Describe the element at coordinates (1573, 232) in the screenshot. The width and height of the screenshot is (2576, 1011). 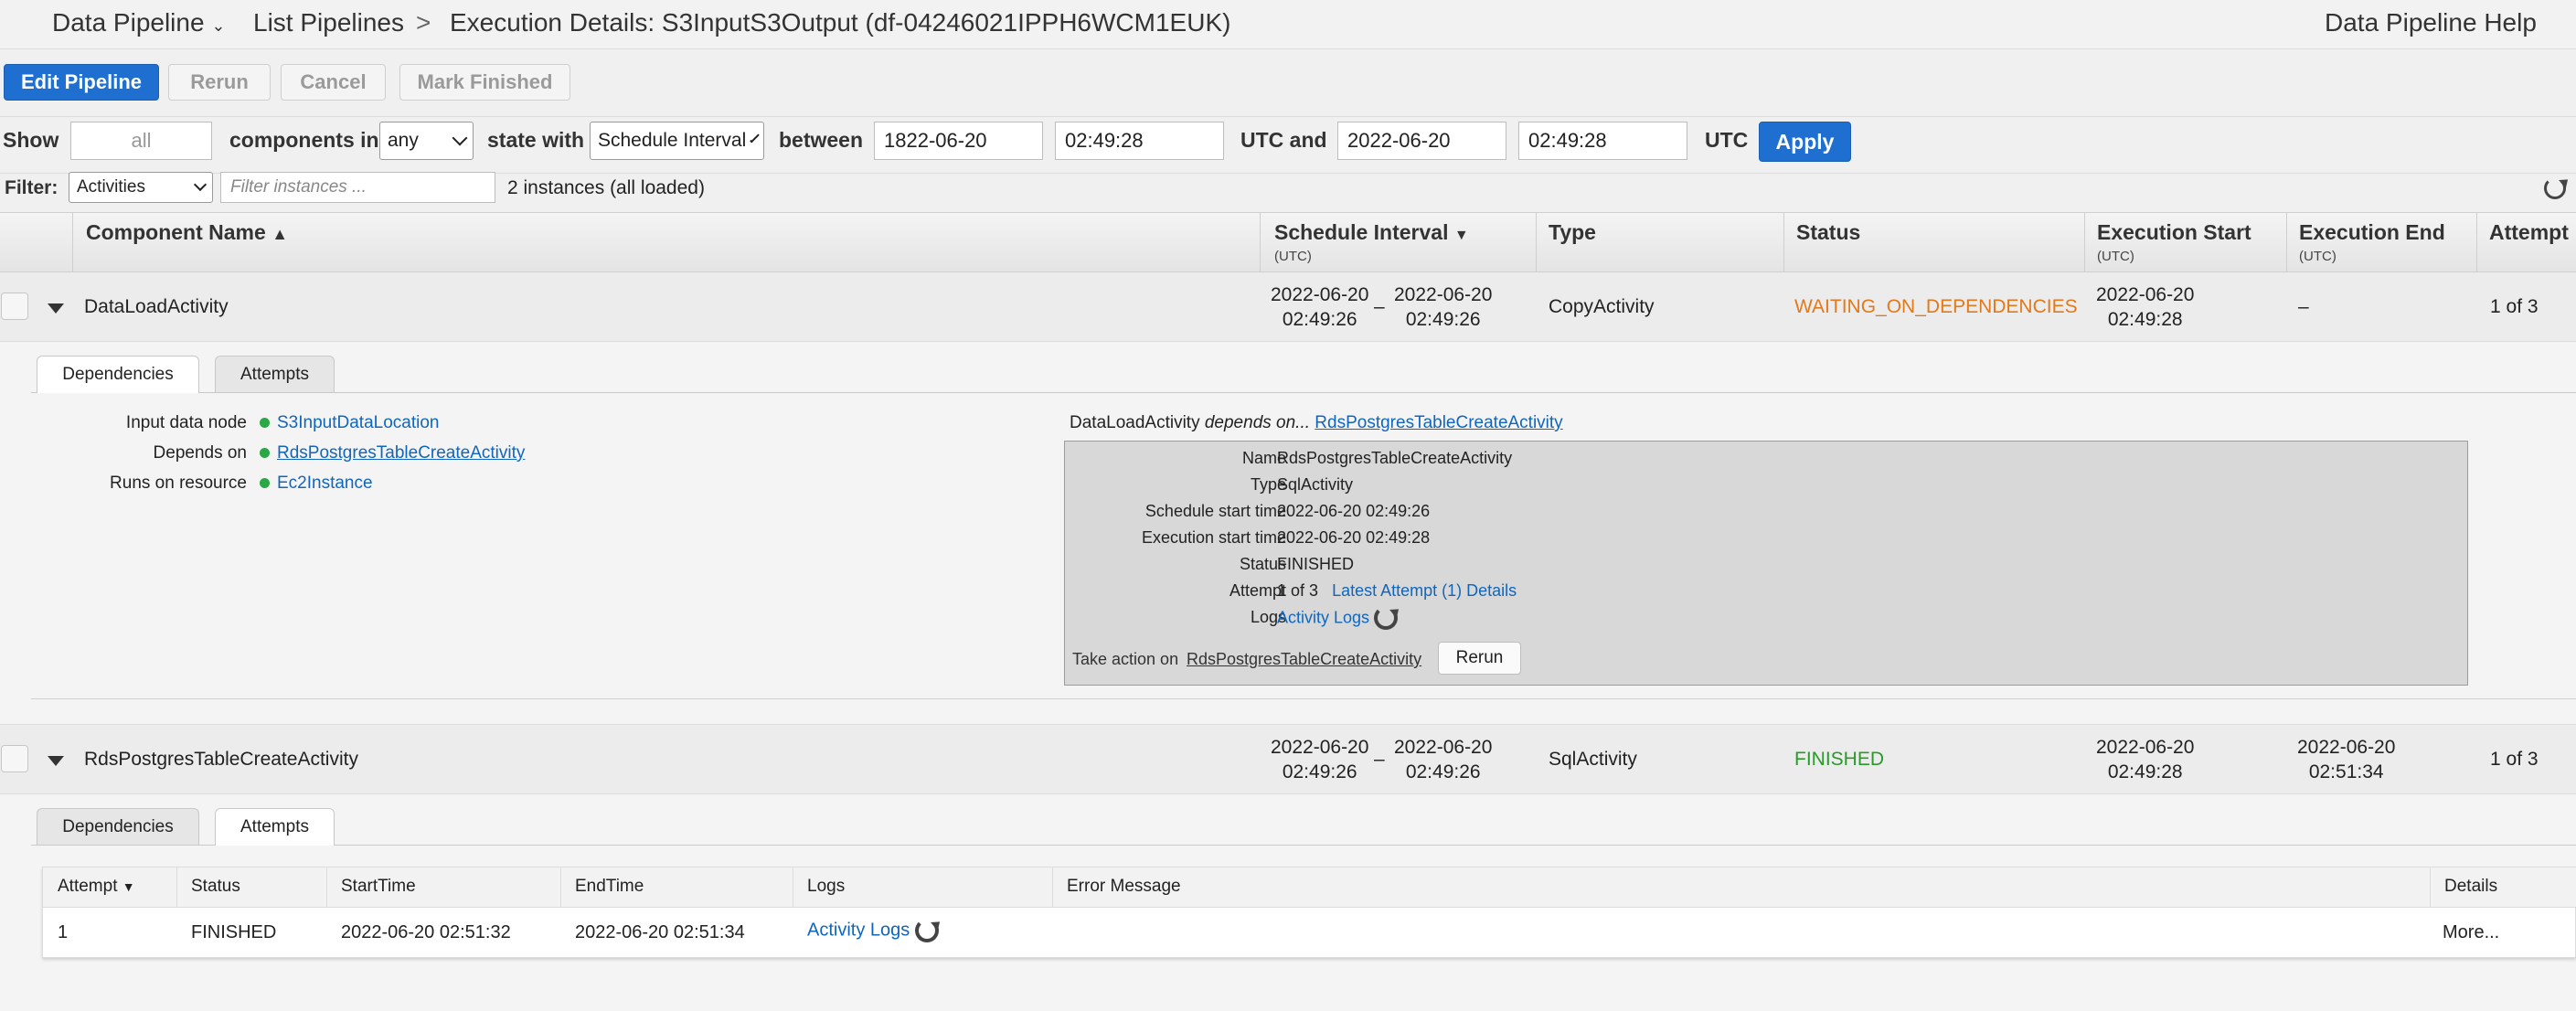
I see `column-type: Type` at that location.